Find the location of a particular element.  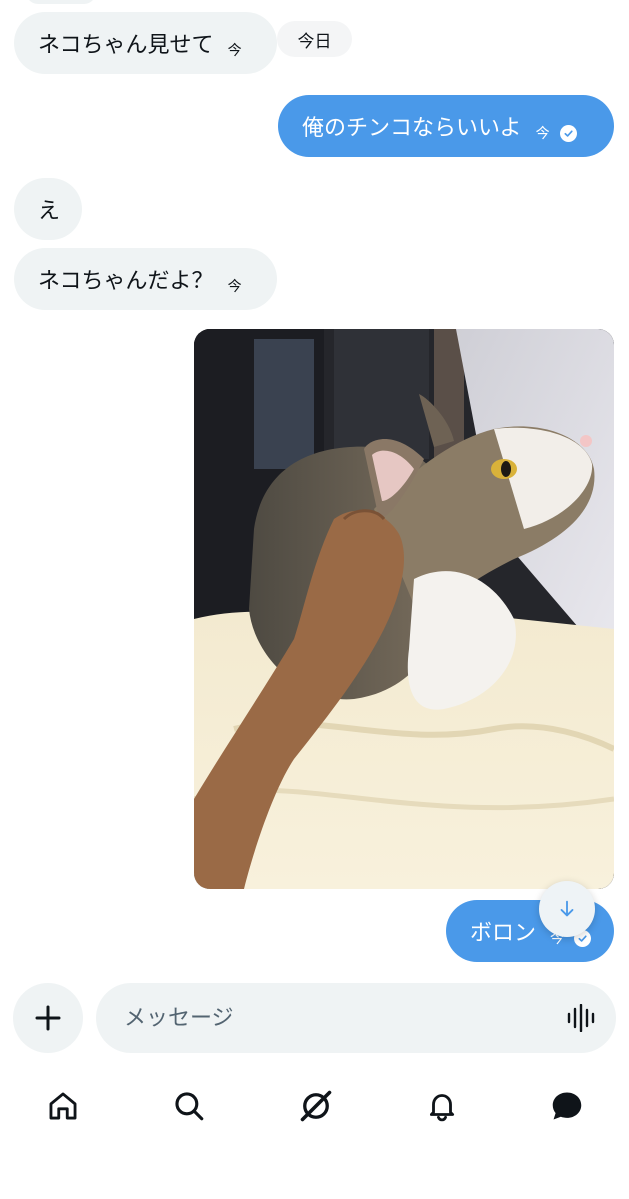

grok-icon is located at coordinates (316, 1106).